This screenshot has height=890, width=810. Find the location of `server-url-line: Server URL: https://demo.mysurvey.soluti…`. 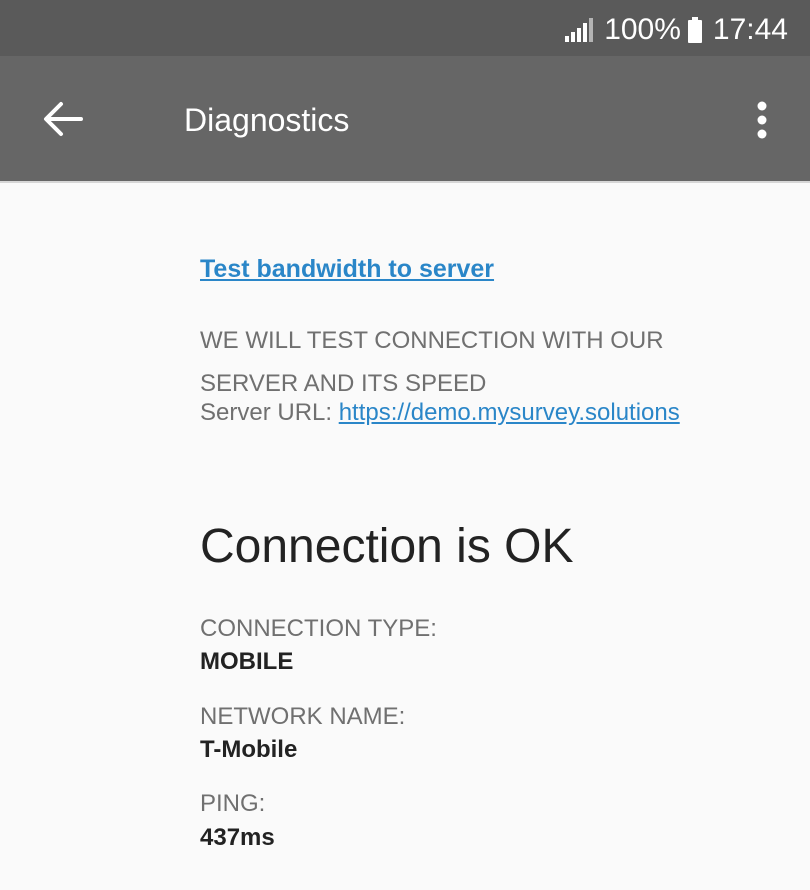

server-url-line: Server URL: https://demo.mysurvey.soluti… is located at coordinates (440, 413).